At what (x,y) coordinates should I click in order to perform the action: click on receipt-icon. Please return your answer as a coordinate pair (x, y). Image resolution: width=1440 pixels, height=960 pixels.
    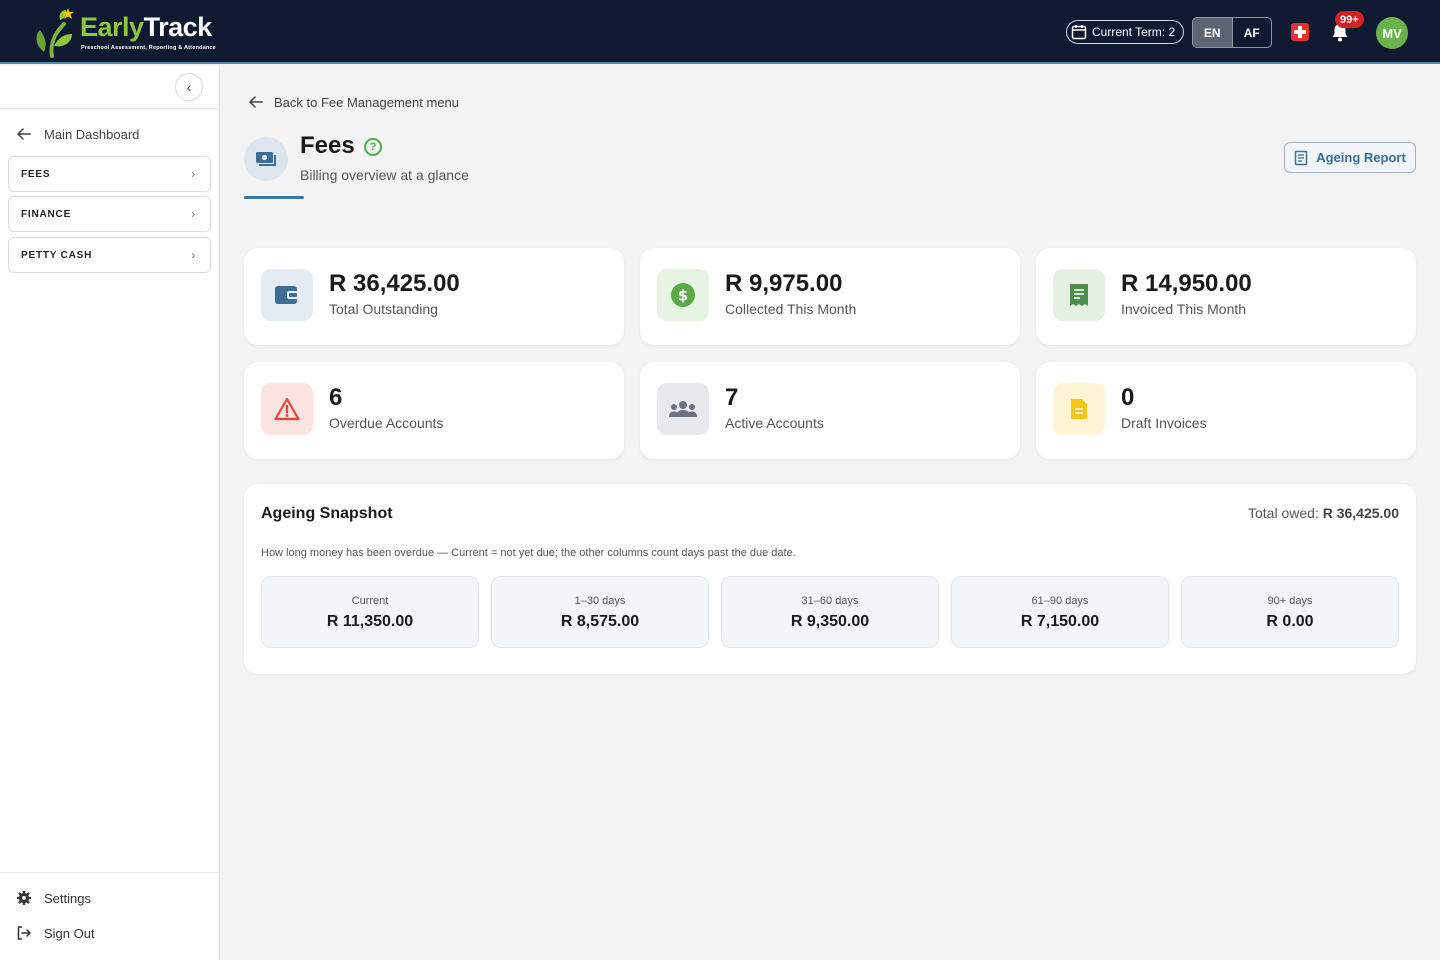
    Looking at the image, I should click on (1079, 295).